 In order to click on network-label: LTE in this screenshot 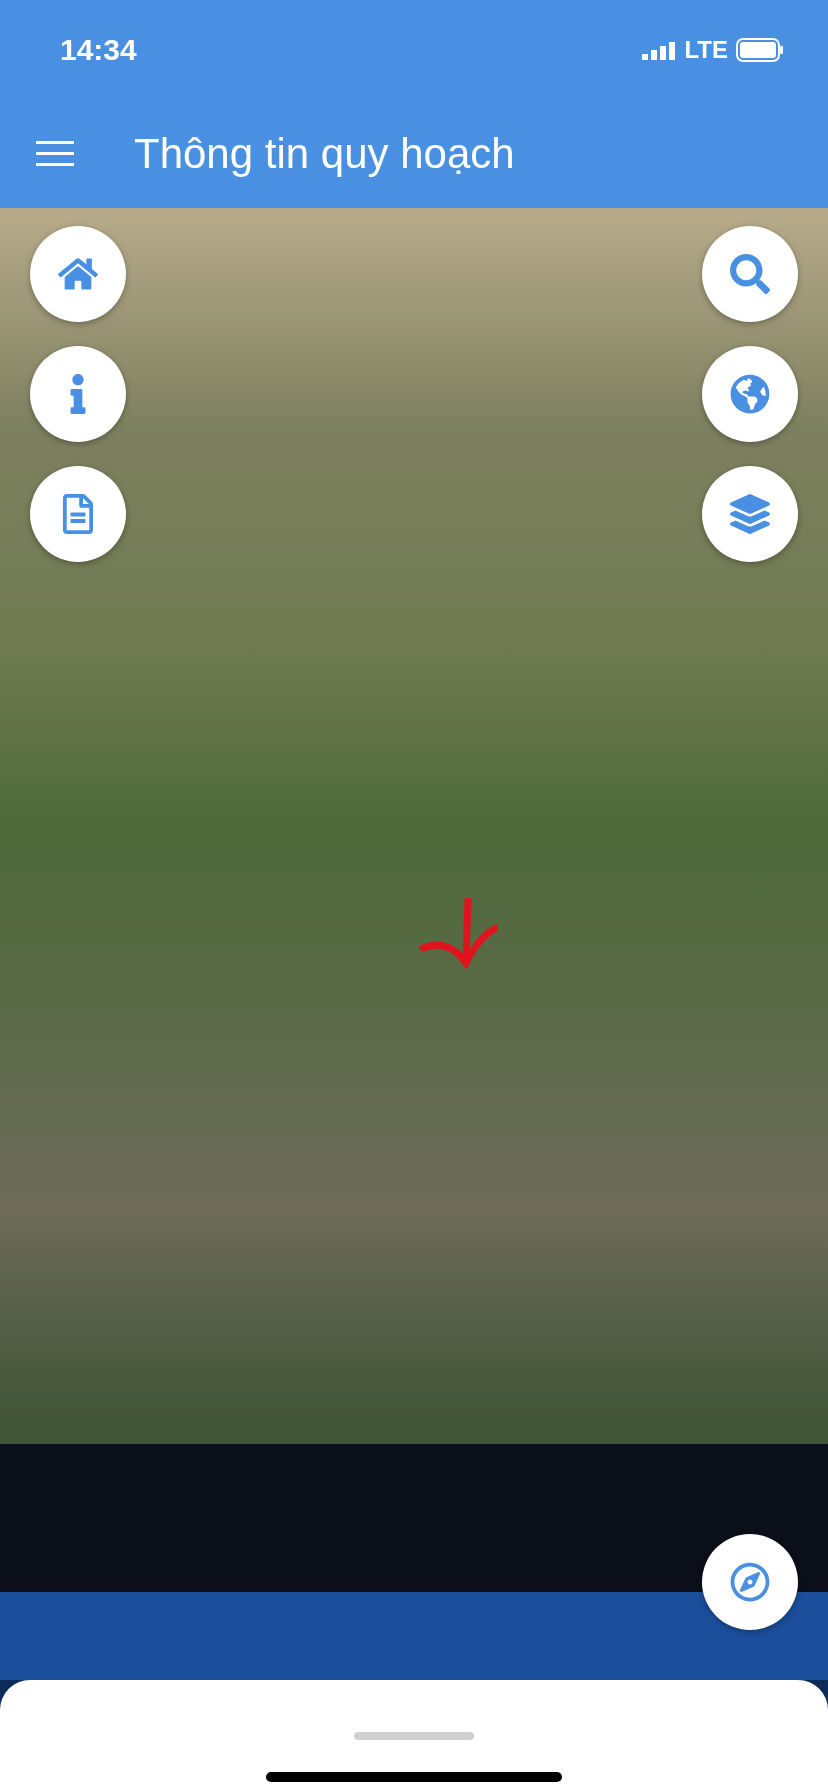, I will do `click(706, 50)`.